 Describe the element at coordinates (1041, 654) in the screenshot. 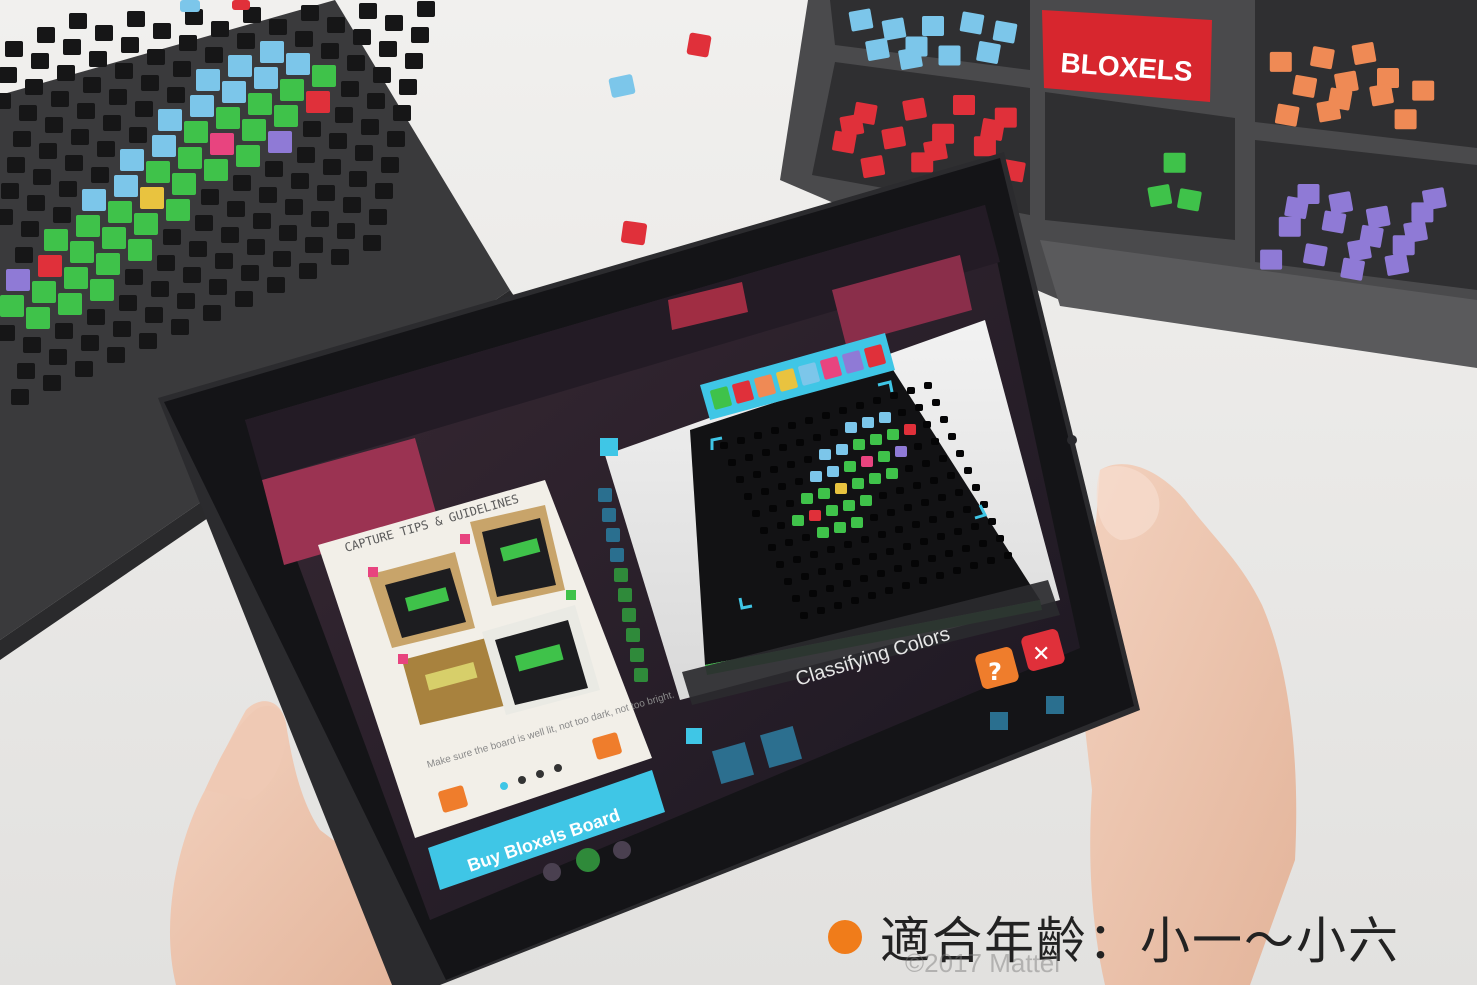

I see `close-icon: ✕` at that location.